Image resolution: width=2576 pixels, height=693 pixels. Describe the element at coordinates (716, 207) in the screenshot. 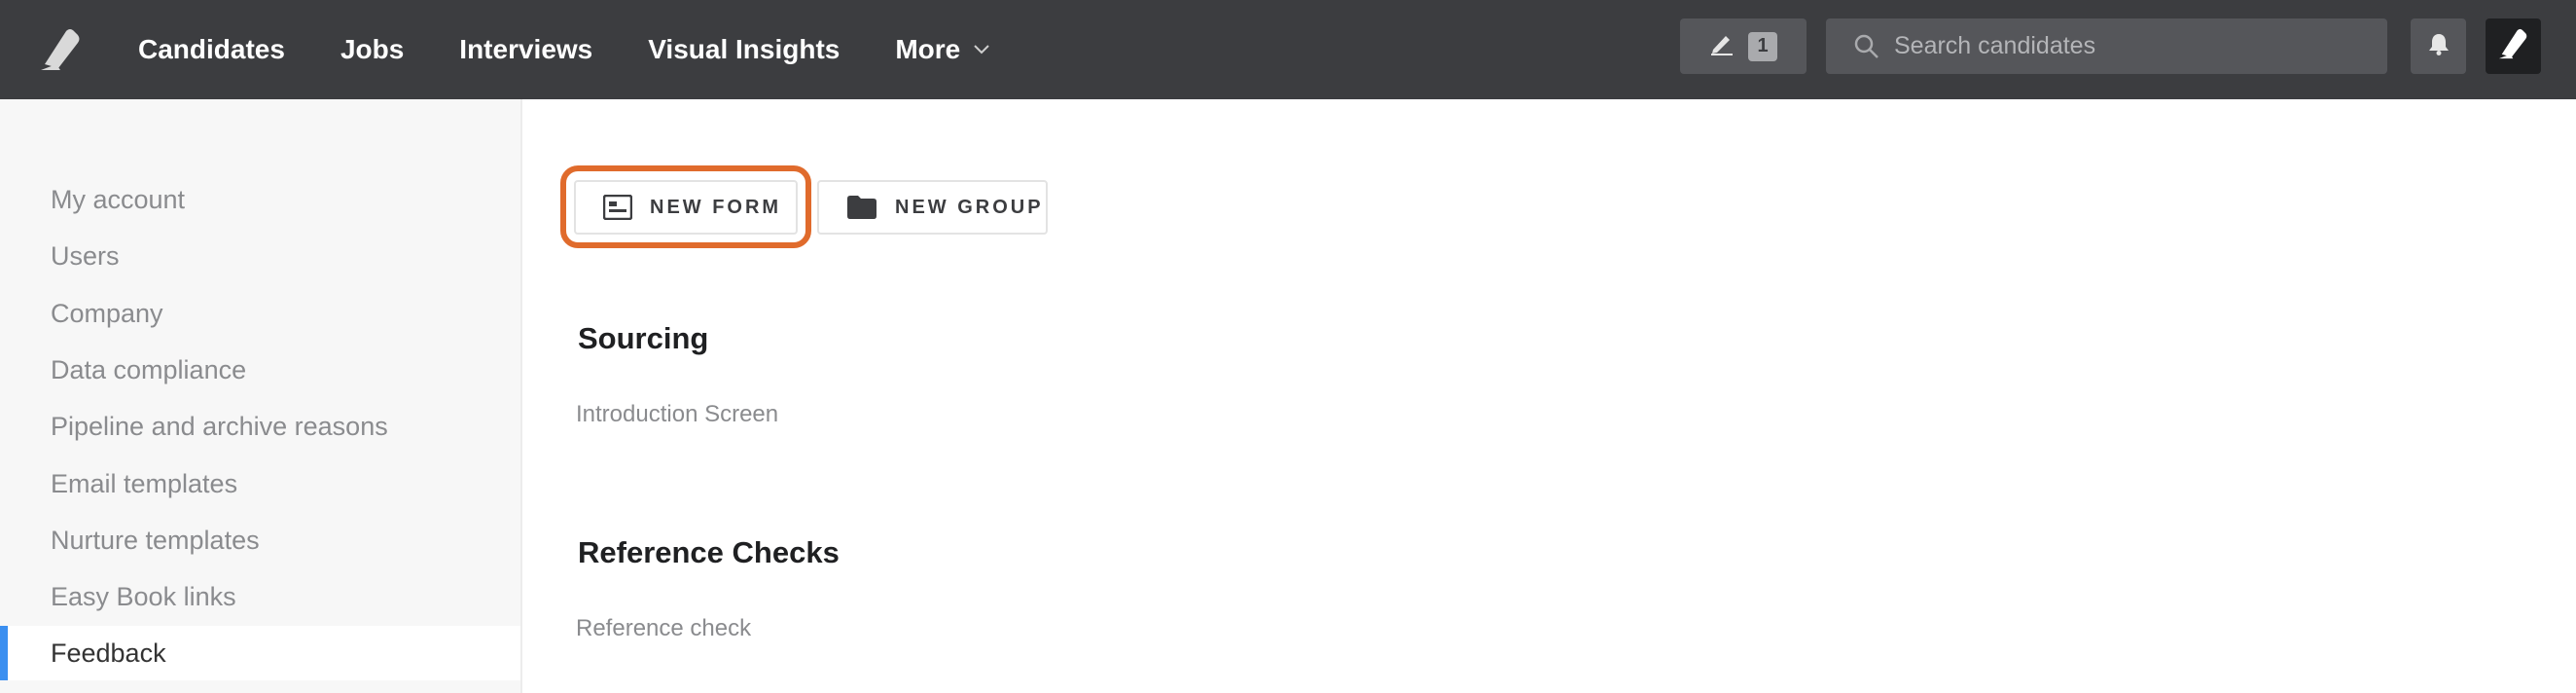

I see `new-form-label: NEW FORM` at that location.